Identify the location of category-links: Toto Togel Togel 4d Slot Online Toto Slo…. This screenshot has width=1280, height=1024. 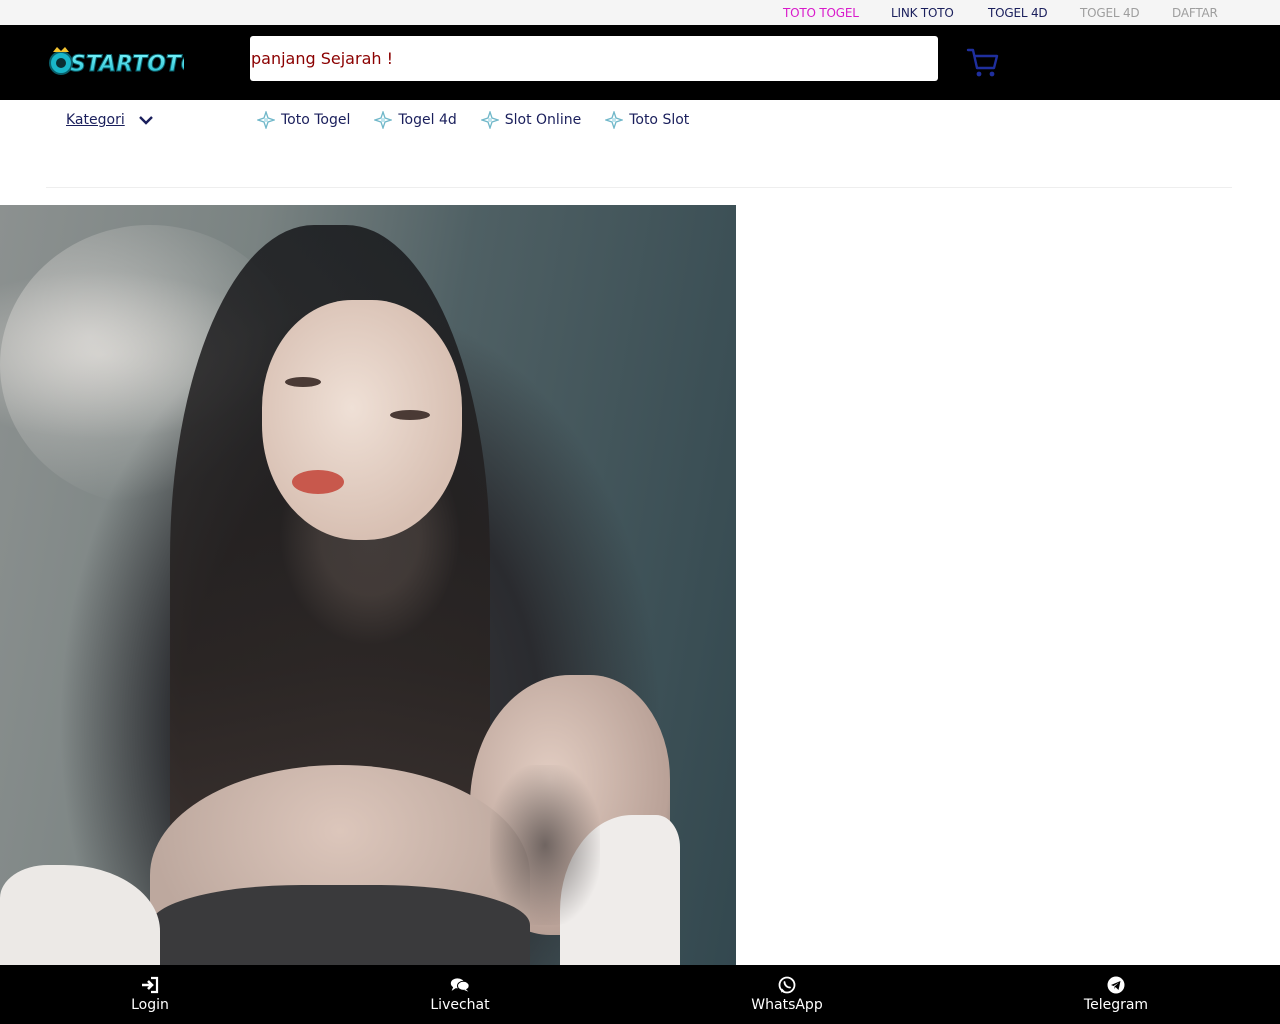
(485, 120).